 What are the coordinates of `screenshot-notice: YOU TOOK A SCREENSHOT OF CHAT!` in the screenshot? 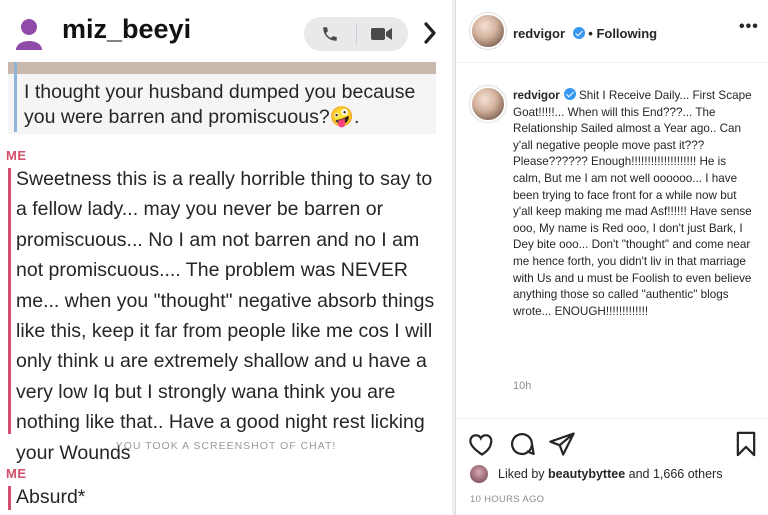 It's located at (226, 446).